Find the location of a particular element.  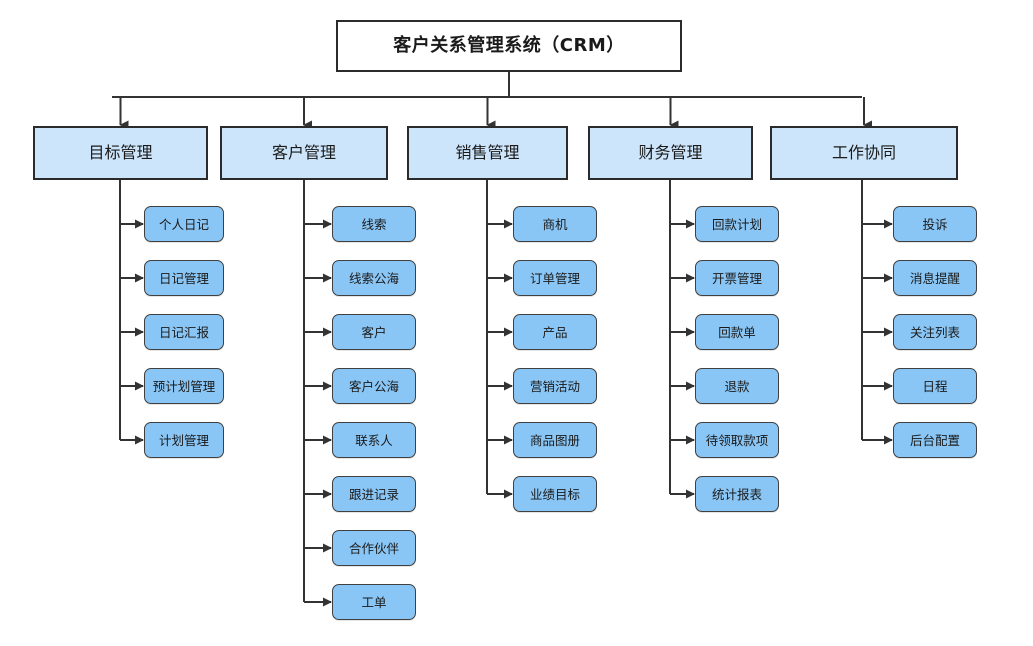

leaf-node-label: 计划管理 is located at coordinates (183, 440).